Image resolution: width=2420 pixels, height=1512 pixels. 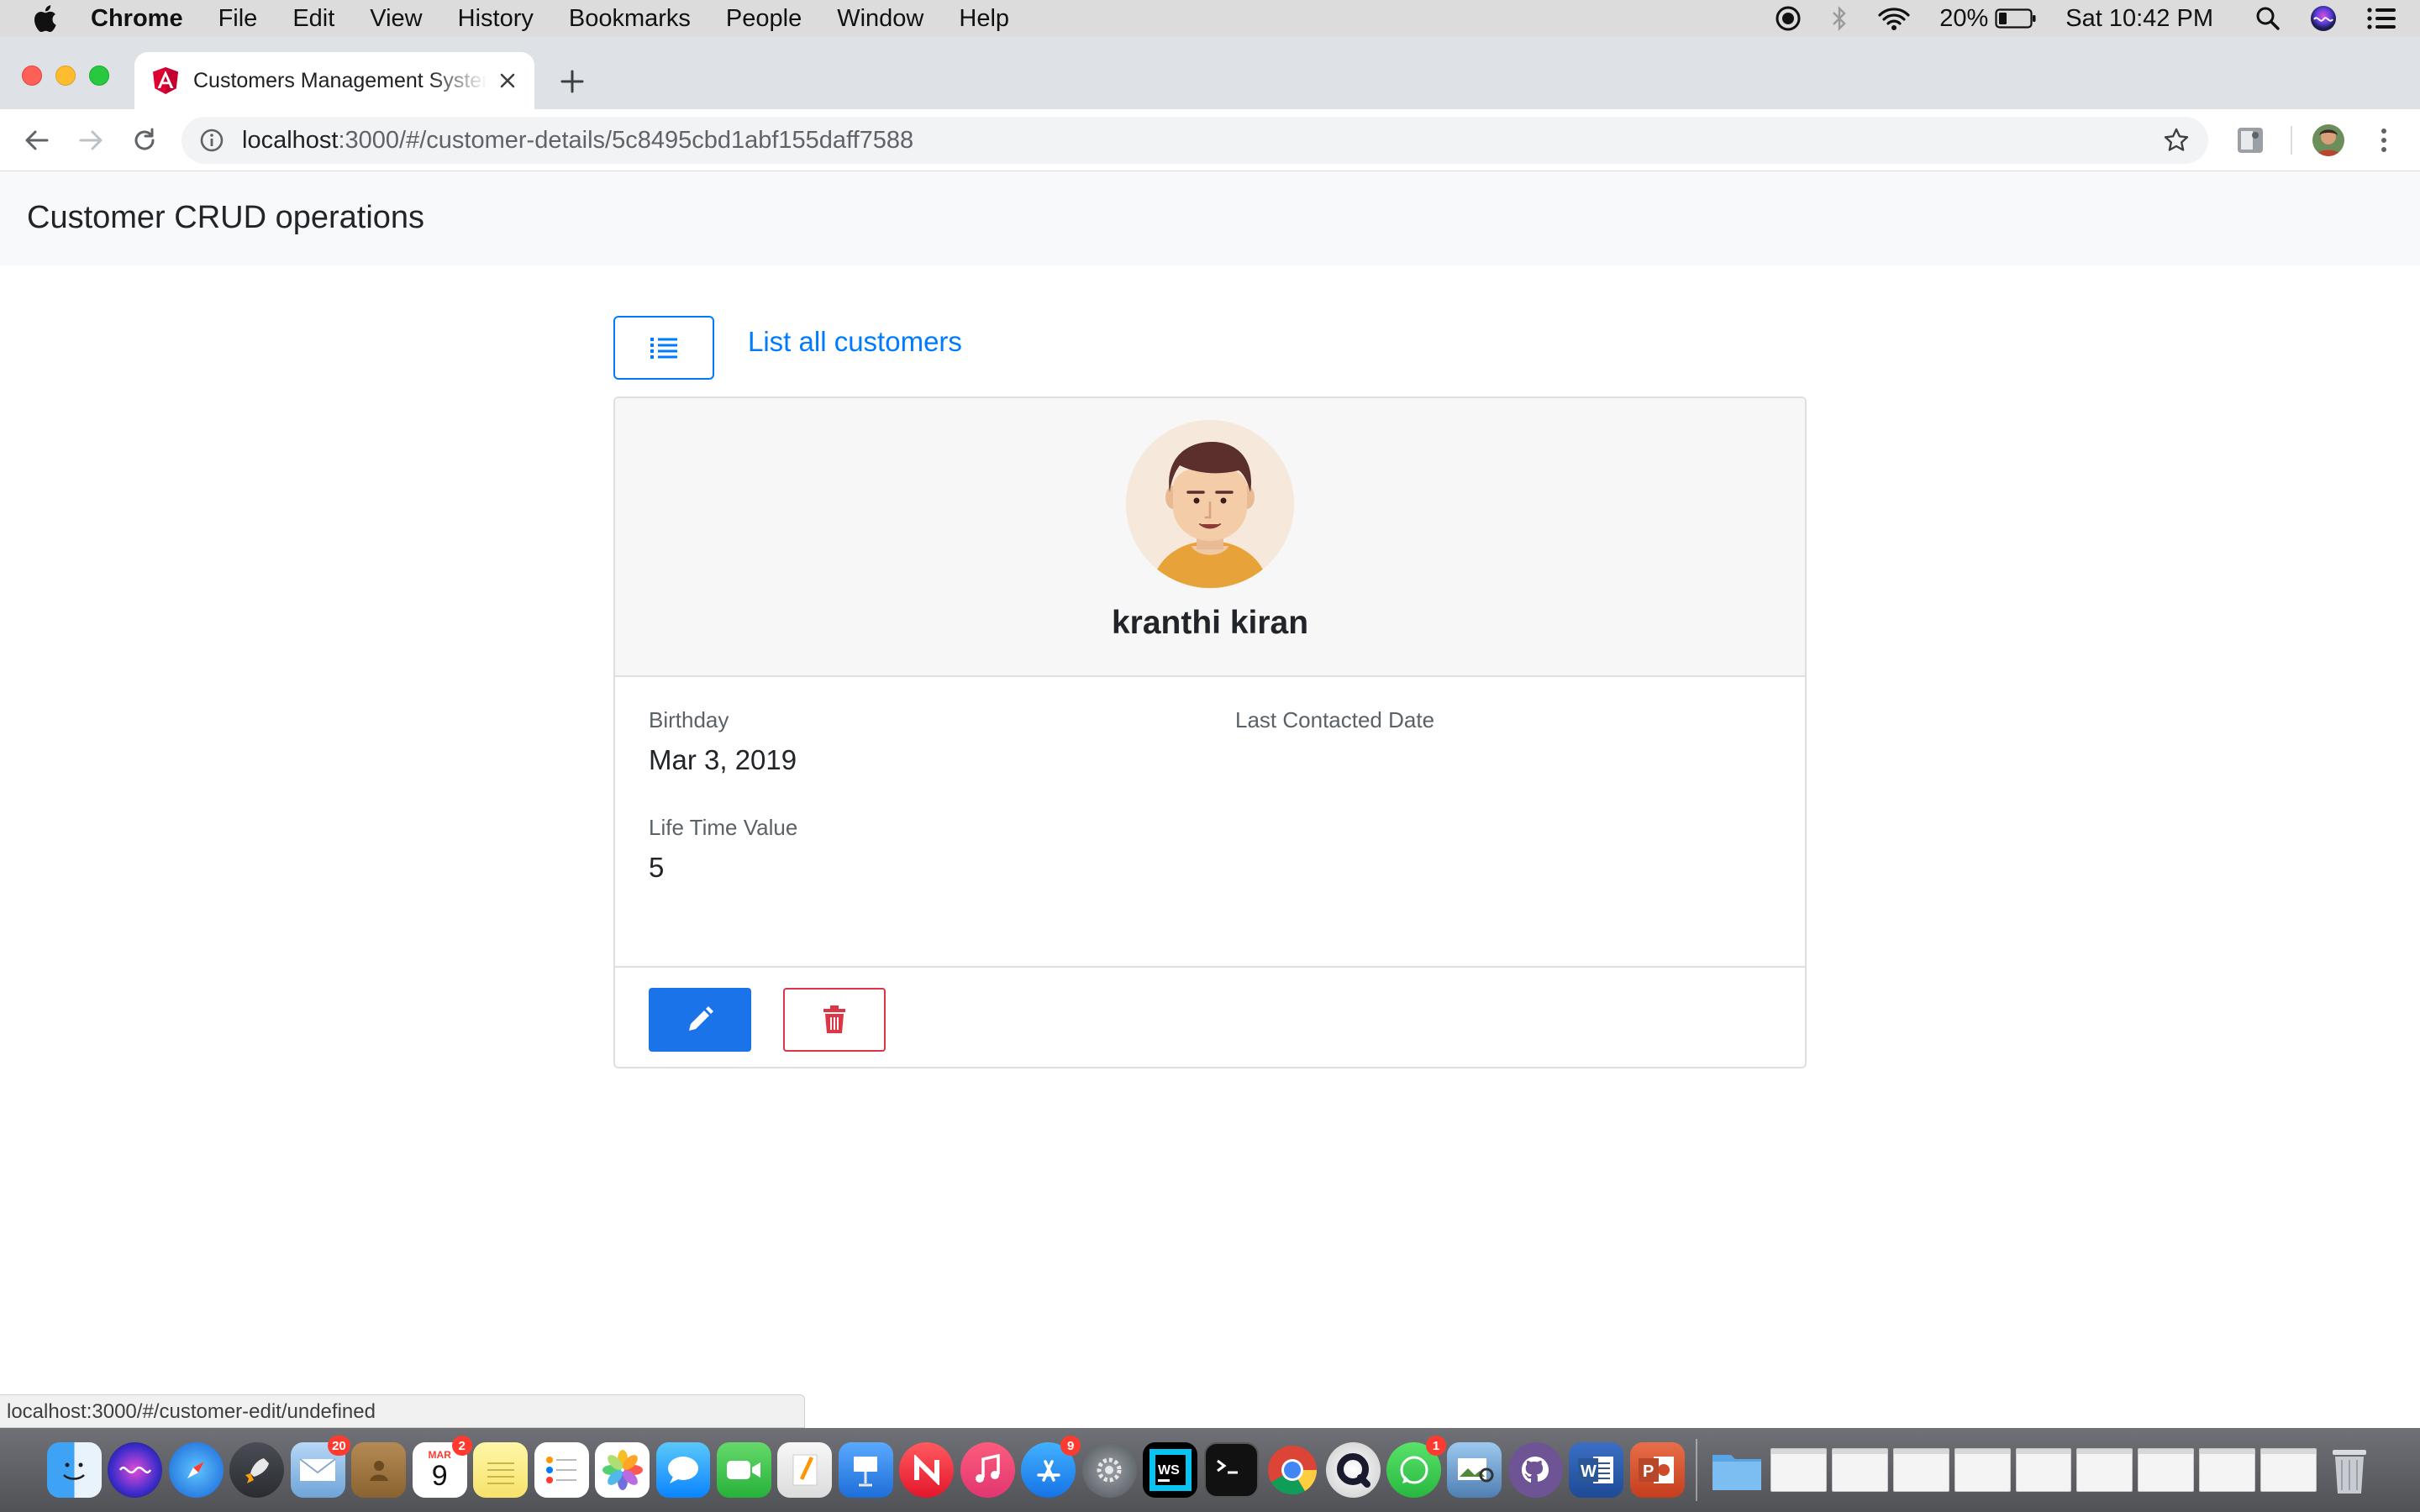 What do you see at coordinates (496, 19) in the screenshot?
I see `menu-history: History` at bounding box center [496, 19].